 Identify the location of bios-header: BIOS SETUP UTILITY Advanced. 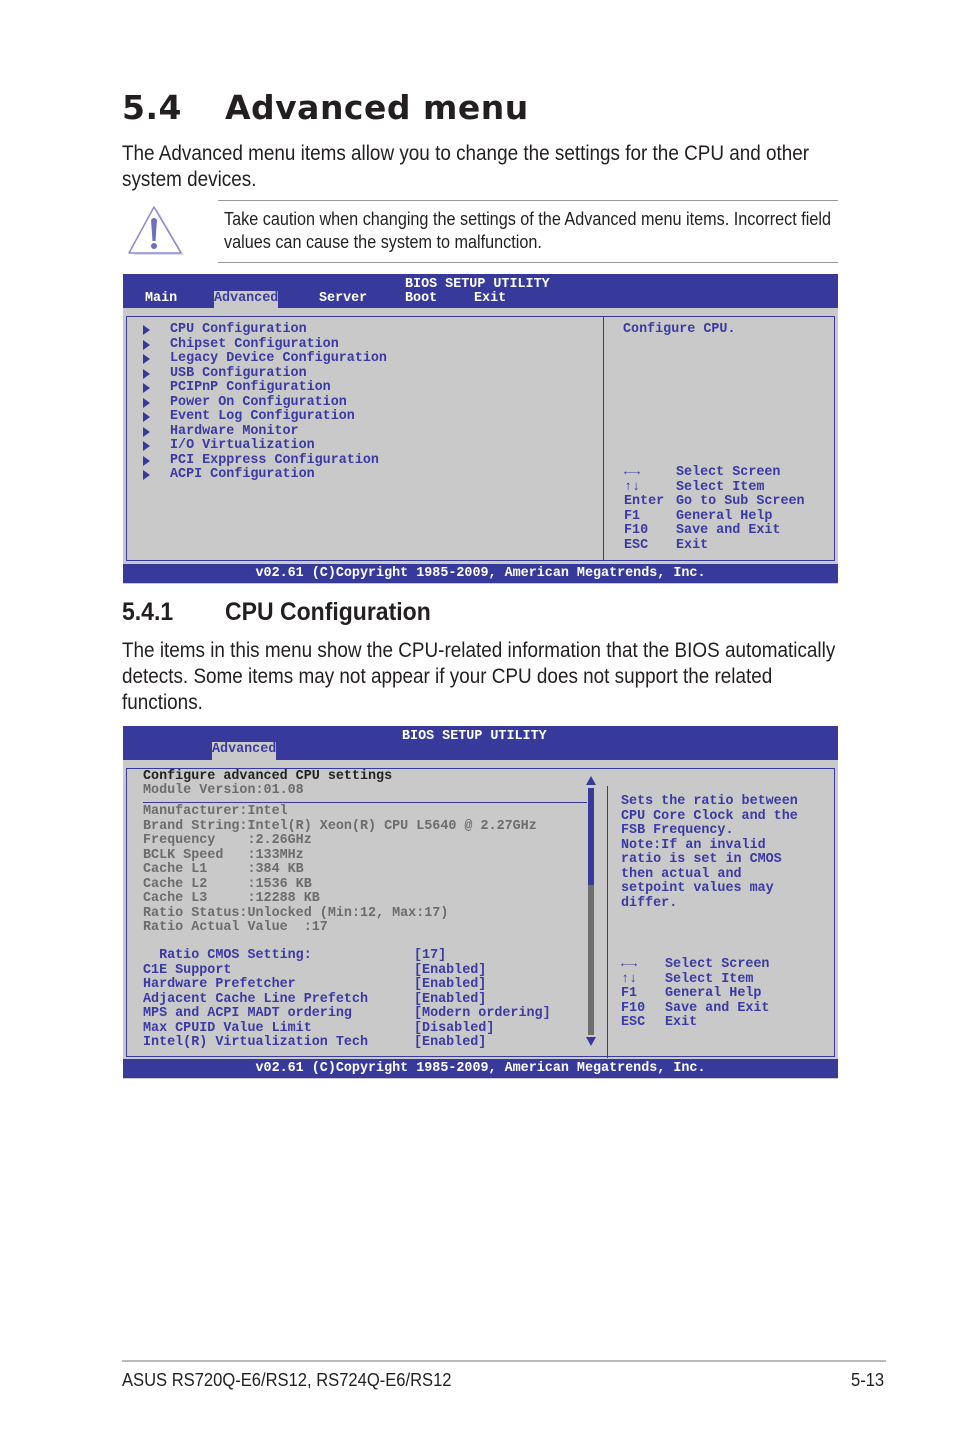
(480, 743).